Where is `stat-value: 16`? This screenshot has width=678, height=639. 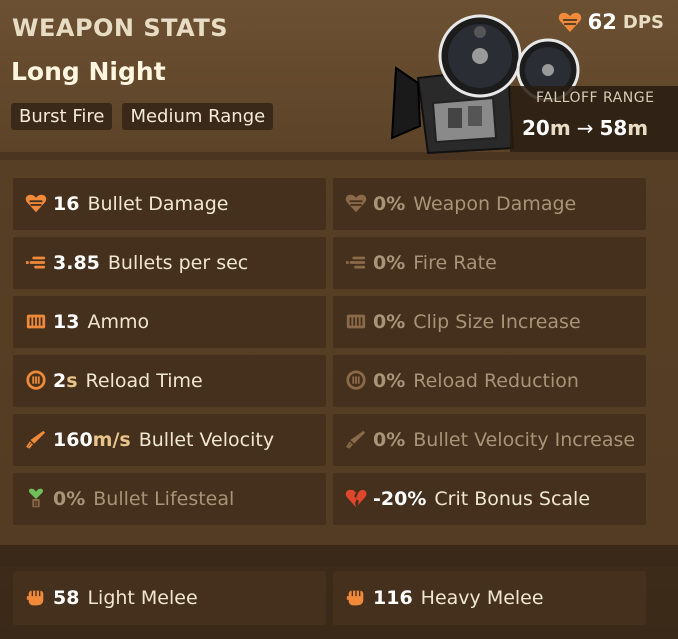 stat-value: 16 is located at coordinates (66, 204).